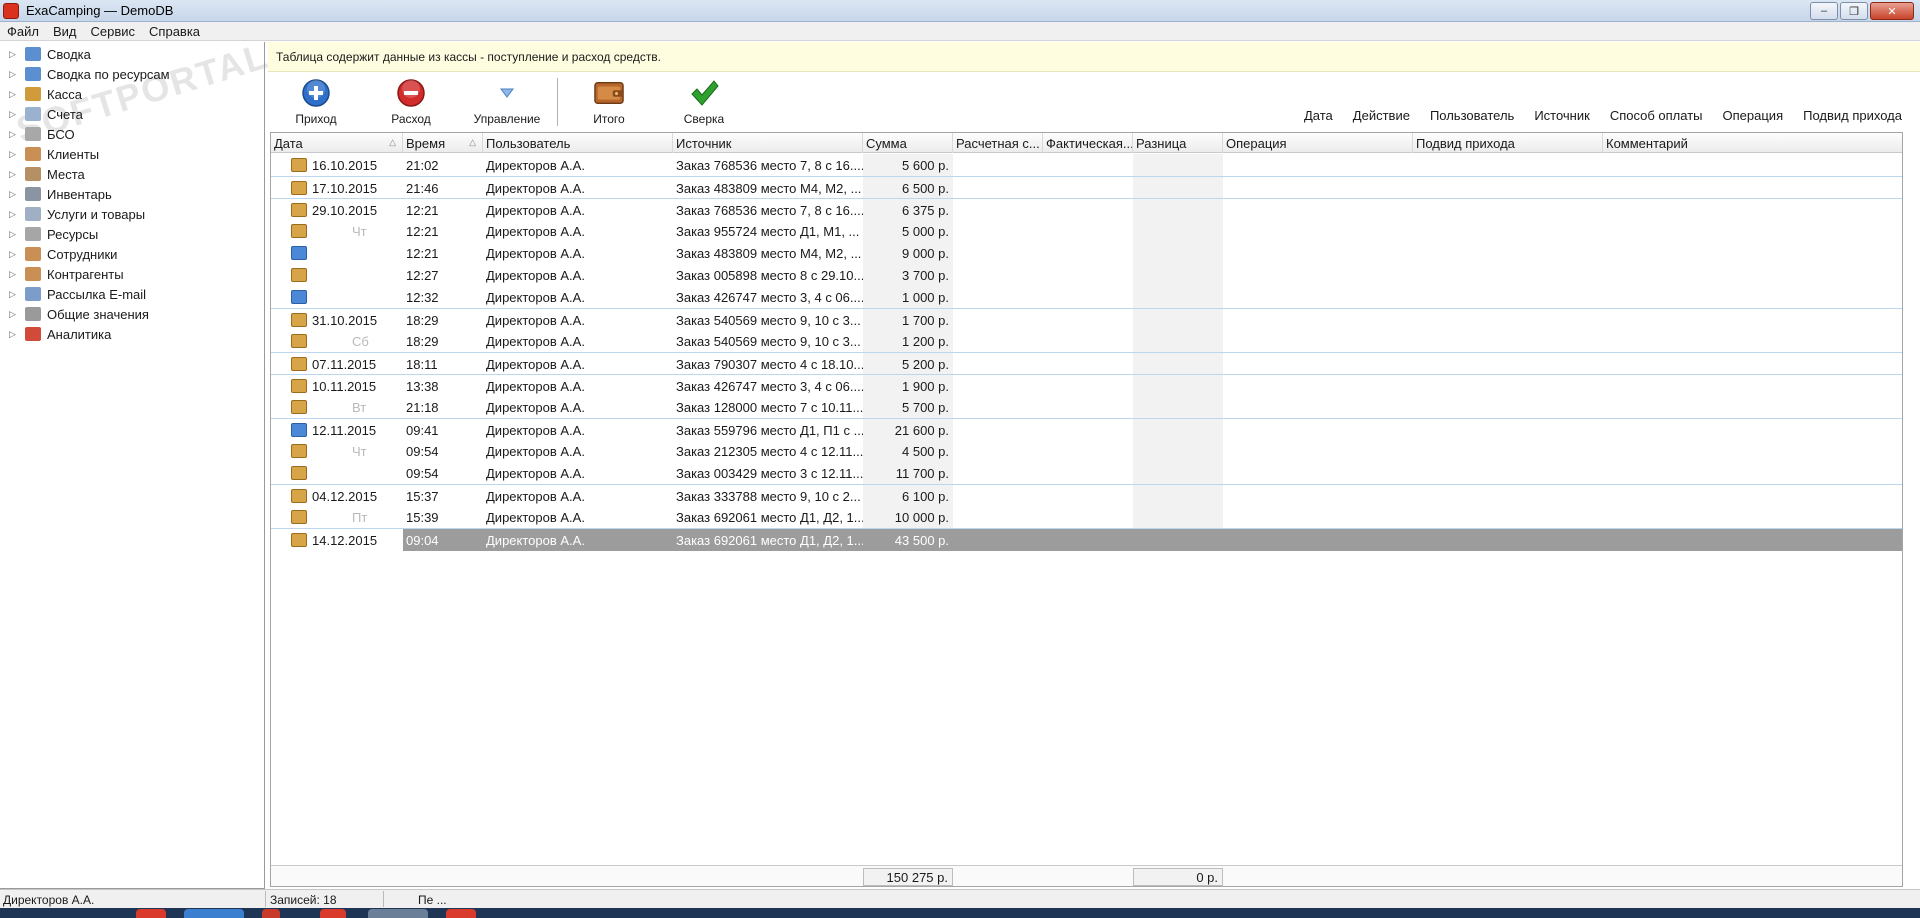 This screenshot has height=918, width=1920. I want to click on difference-cell, so click(1178, 473).